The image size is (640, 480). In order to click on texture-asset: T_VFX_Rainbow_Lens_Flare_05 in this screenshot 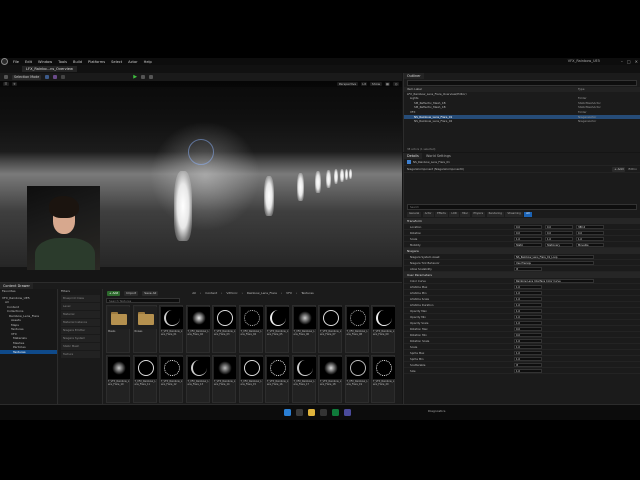, I will do `click(277, 329)`.